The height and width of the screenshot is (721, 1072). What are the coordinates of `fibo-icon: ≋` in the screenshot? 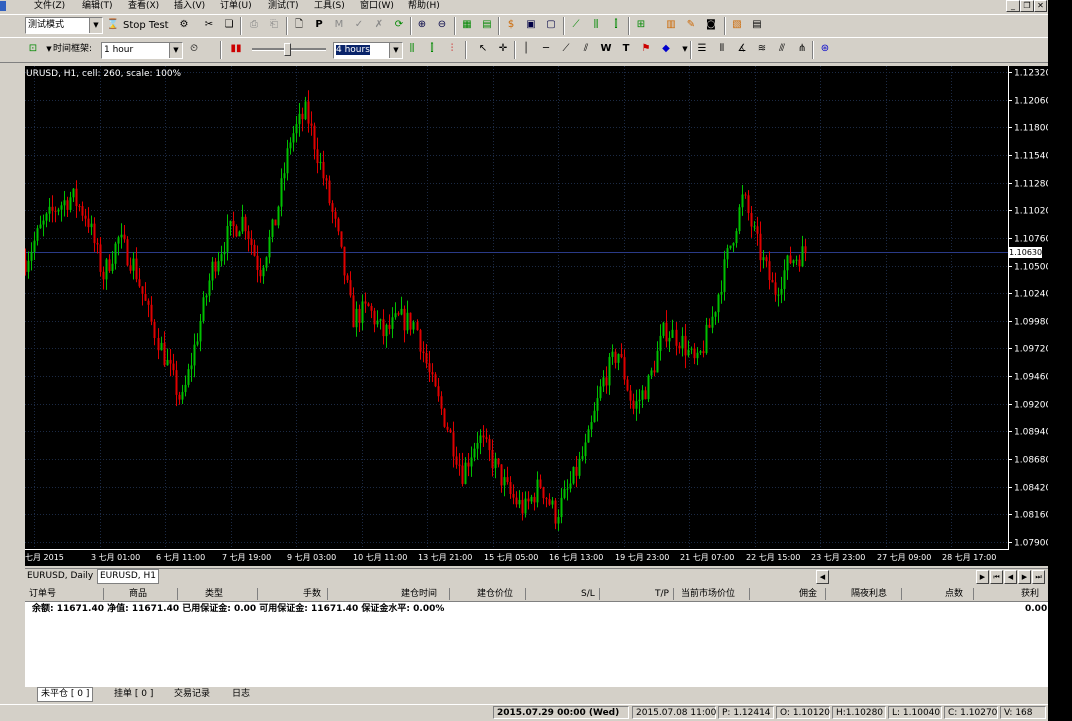 It's located at (762, 49).